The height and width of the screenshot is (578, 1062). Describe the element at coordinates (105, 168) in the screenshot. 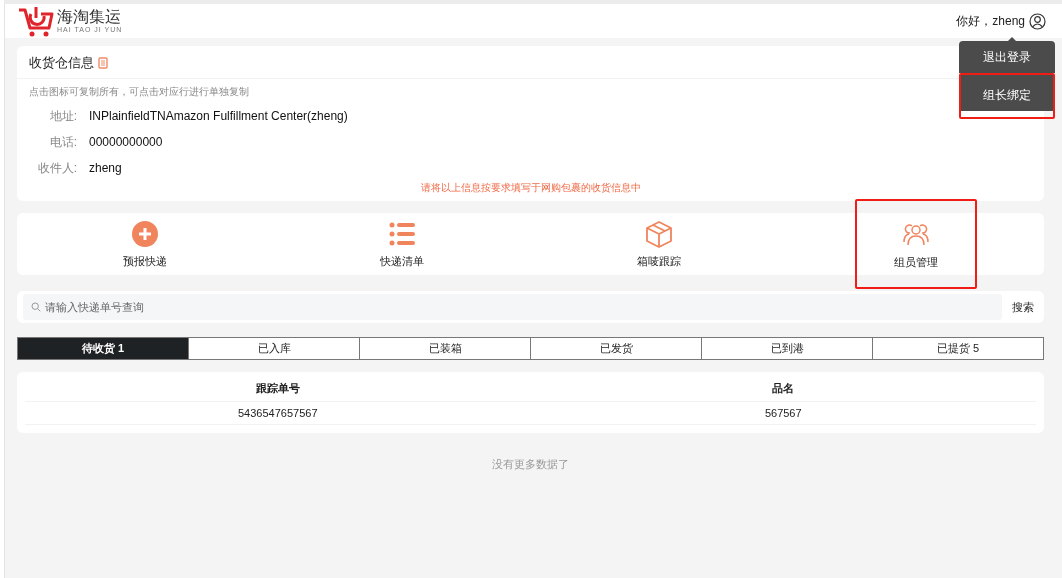

I see `field-value: zheng` at that location.